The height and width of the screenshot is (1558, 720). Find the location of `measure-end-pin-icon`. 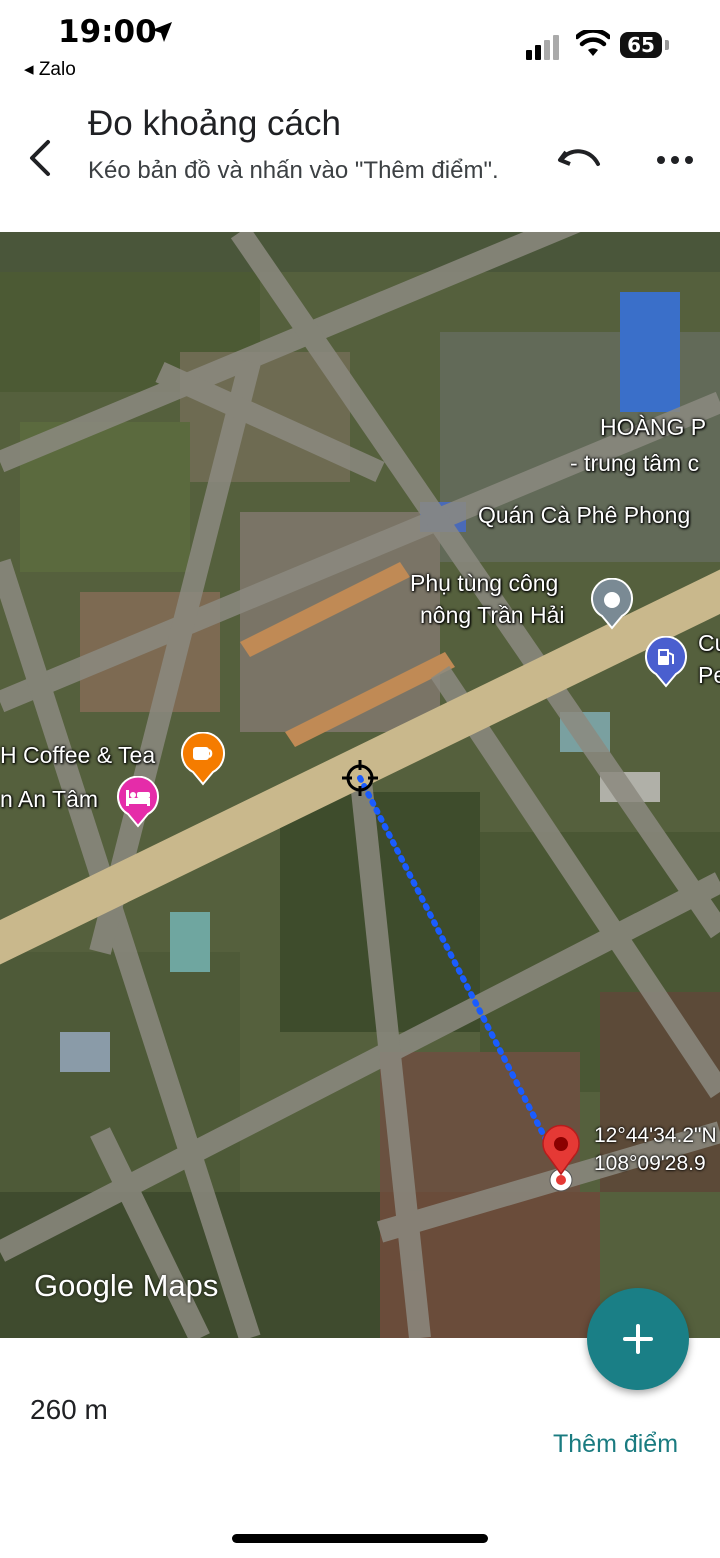

measure-end-pin-icon is located at coordinates (561, 1159).